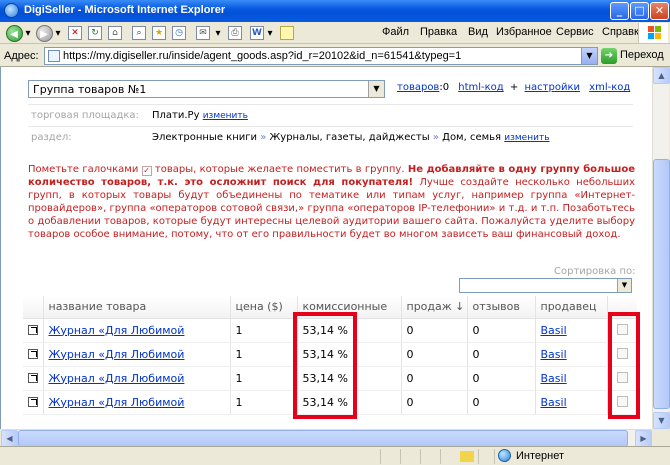 This screenshot has width=670, height=465. Describe the element at coordinates (235, 33) in the screenshot. I see `print-button: ⎙` at that location.